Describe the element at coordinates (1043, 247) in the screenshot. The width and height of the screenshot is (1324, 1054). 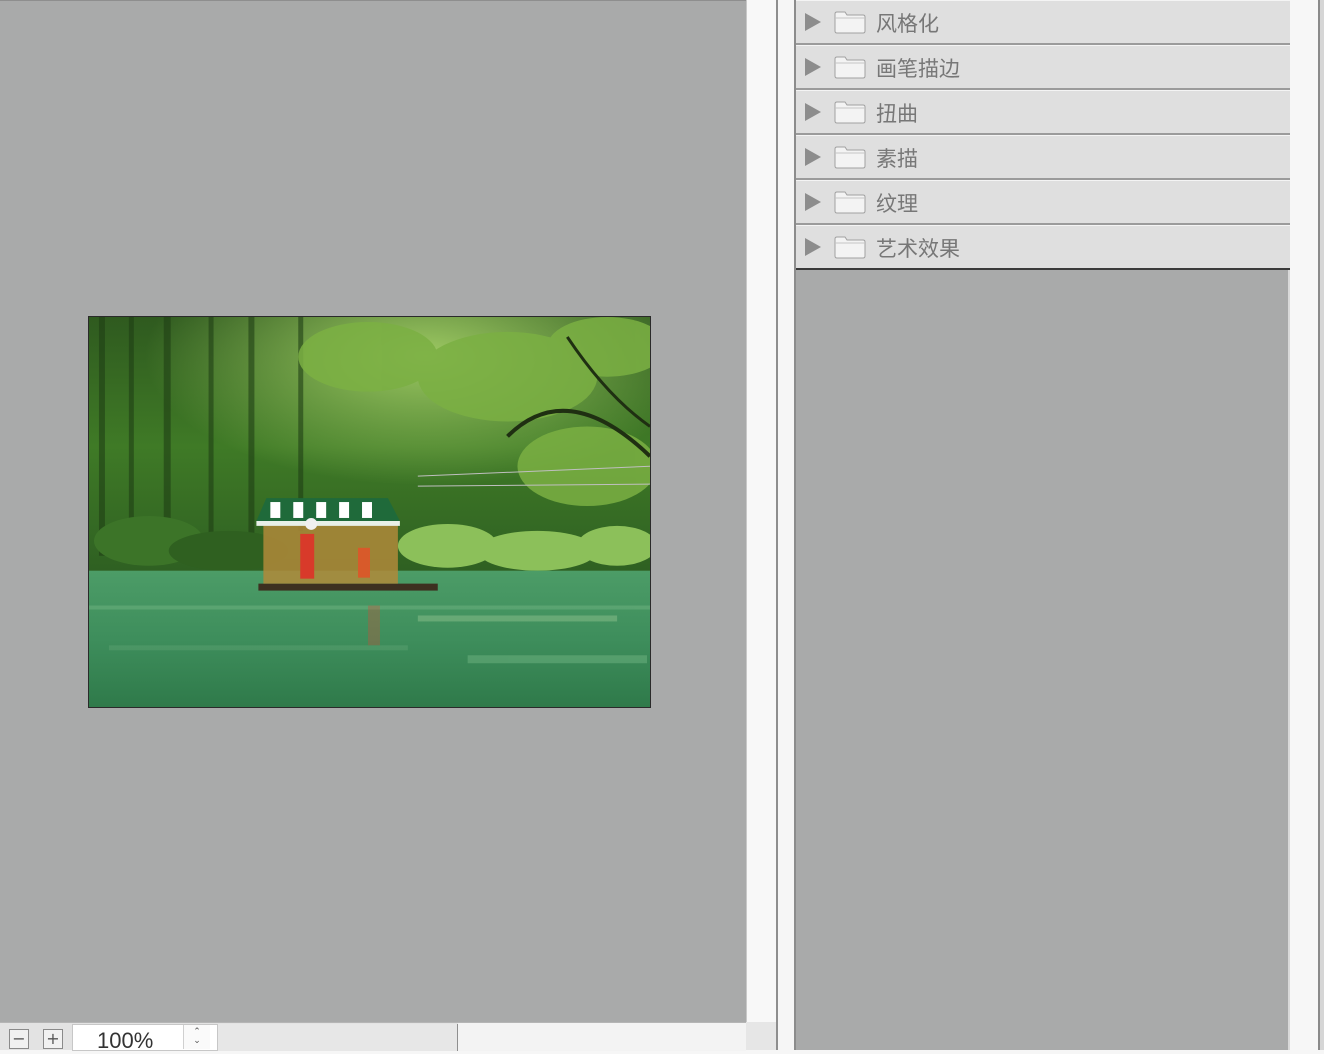
I see `filter-folder-artistic: 艺术效果` at that location.